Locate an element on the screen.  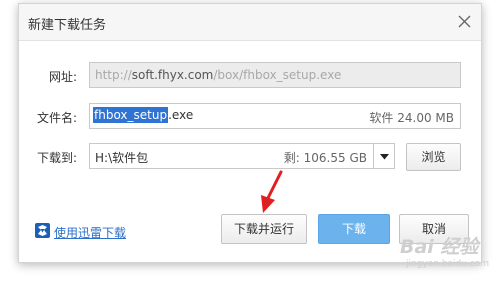
download-and-run-button: 下载并运行 is located at coordinates (264, 229).